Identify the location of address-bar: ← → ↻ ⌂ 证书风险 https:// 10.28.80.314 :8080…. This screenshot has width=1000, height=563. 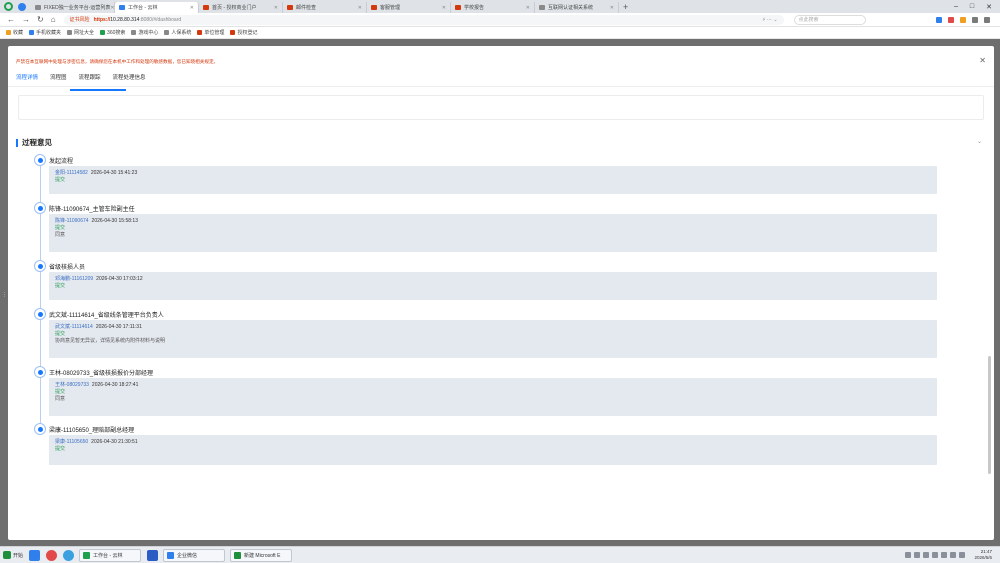
(500, 20).